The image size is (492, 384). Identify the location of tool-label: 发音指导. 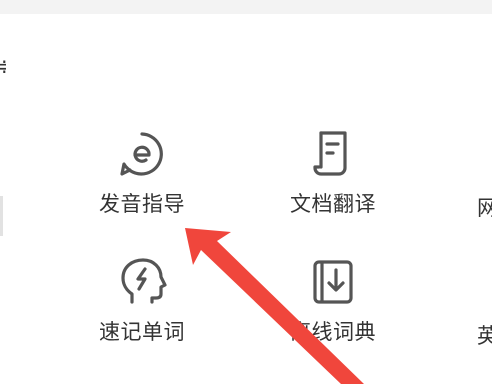
(142, 204).